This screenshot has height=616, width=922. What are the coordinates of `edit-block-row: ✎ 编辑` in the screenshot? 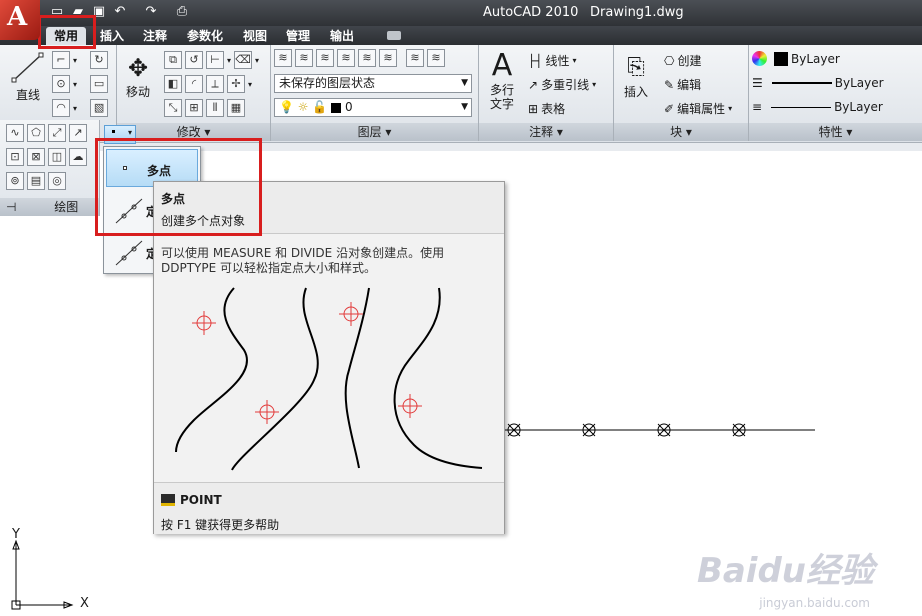 It's located at (682, 84).